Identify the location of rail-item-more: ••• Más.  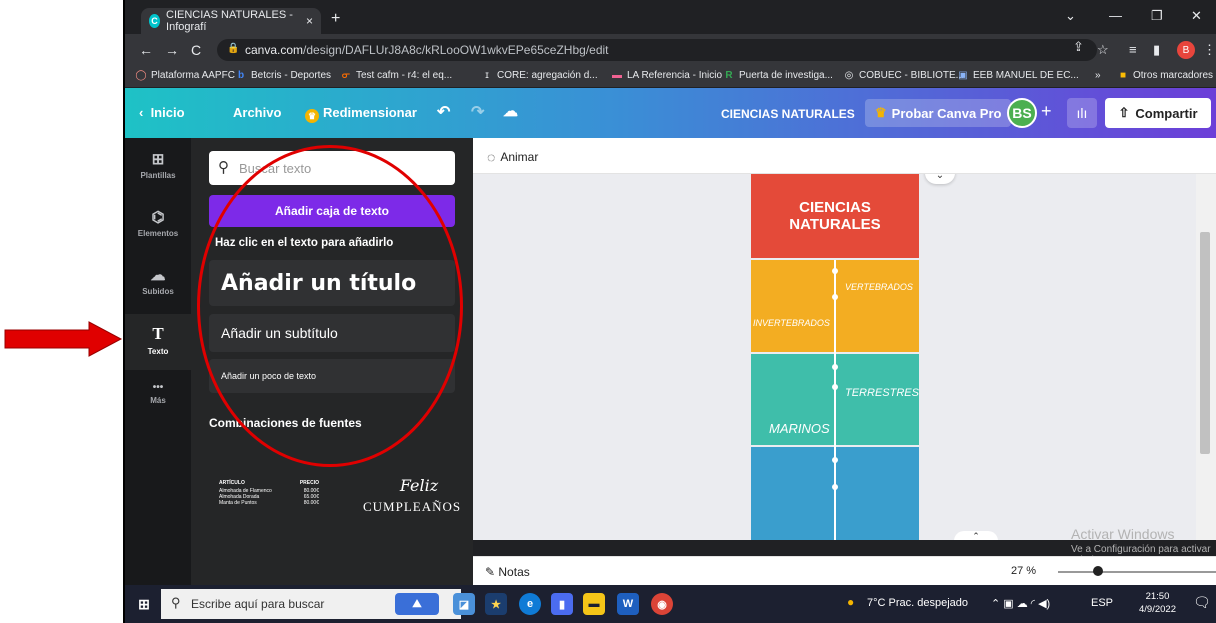
(158, 400).